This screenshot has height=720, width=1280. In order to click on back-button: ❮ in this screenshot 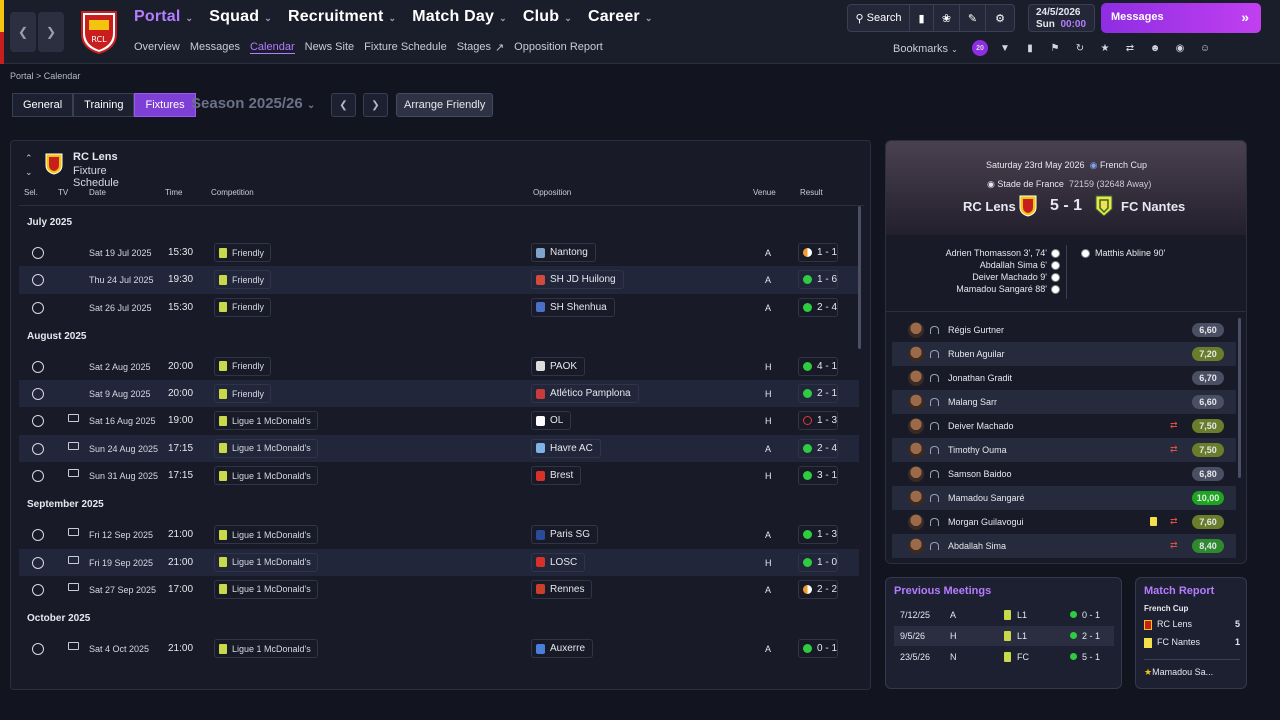, I will do `click(23, 32)`.